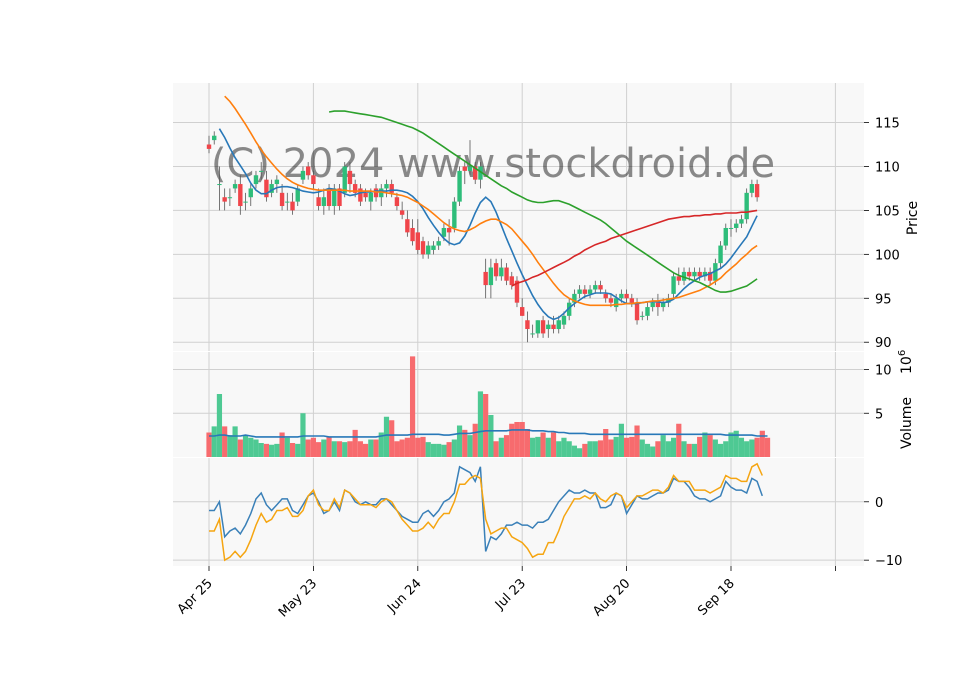 Image resolution: width=960 pixels, height=694 pixels. I want to click on price-y-tick-label: 100, so click(887, 255).